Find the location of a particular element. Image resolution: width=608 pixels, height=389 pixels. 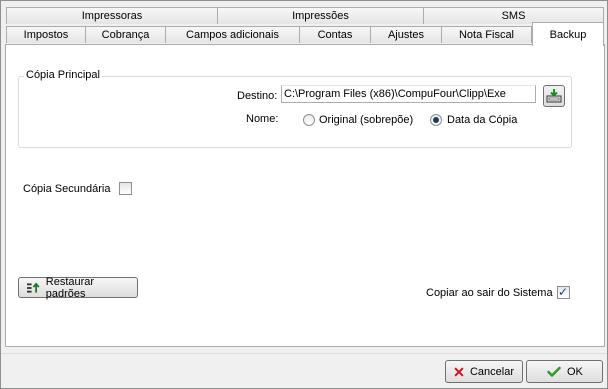

copy-on-exit-checkbox: ✓ is located at coordinates (563, 292).